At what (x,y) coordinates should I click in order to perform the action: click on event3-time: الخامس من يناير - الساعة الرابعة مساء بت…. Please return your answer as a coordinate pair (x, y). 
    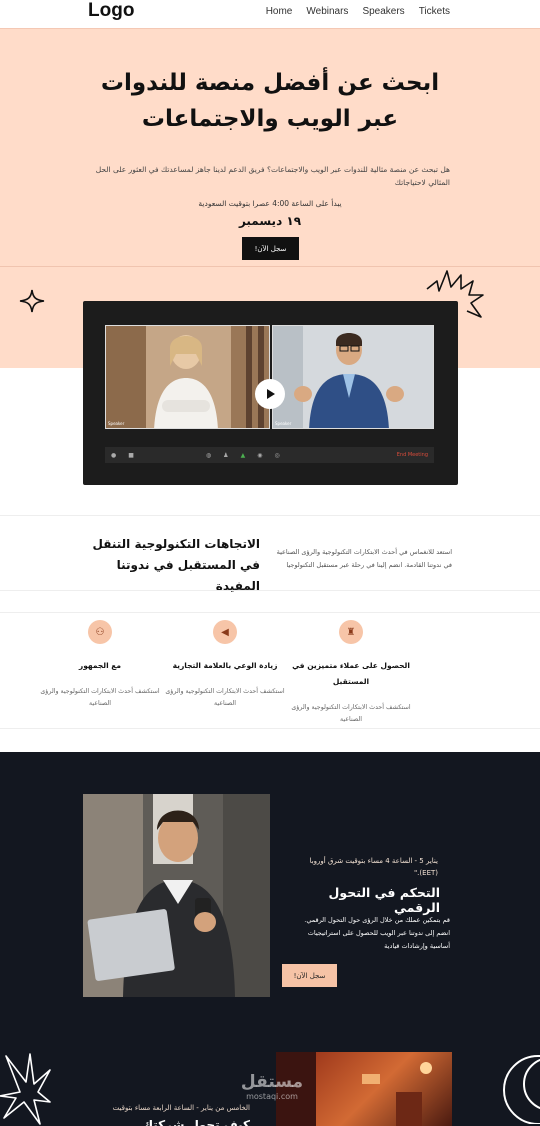
    Looking at the image, I should click on (181, 1108).